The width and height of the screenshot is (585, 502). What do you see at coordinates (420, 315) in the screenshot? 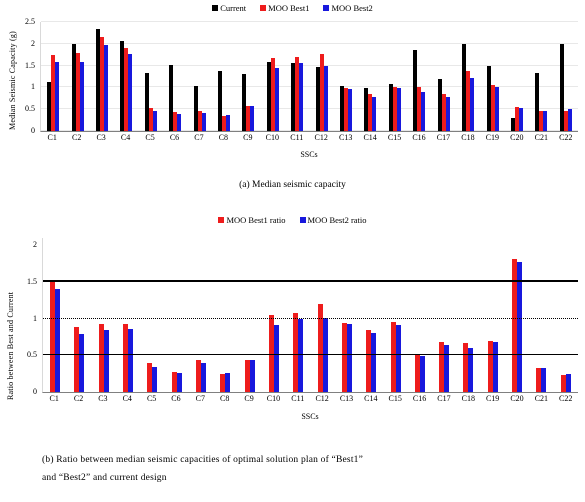
I see `bar-group-c16` at bounding box center [420, 315].